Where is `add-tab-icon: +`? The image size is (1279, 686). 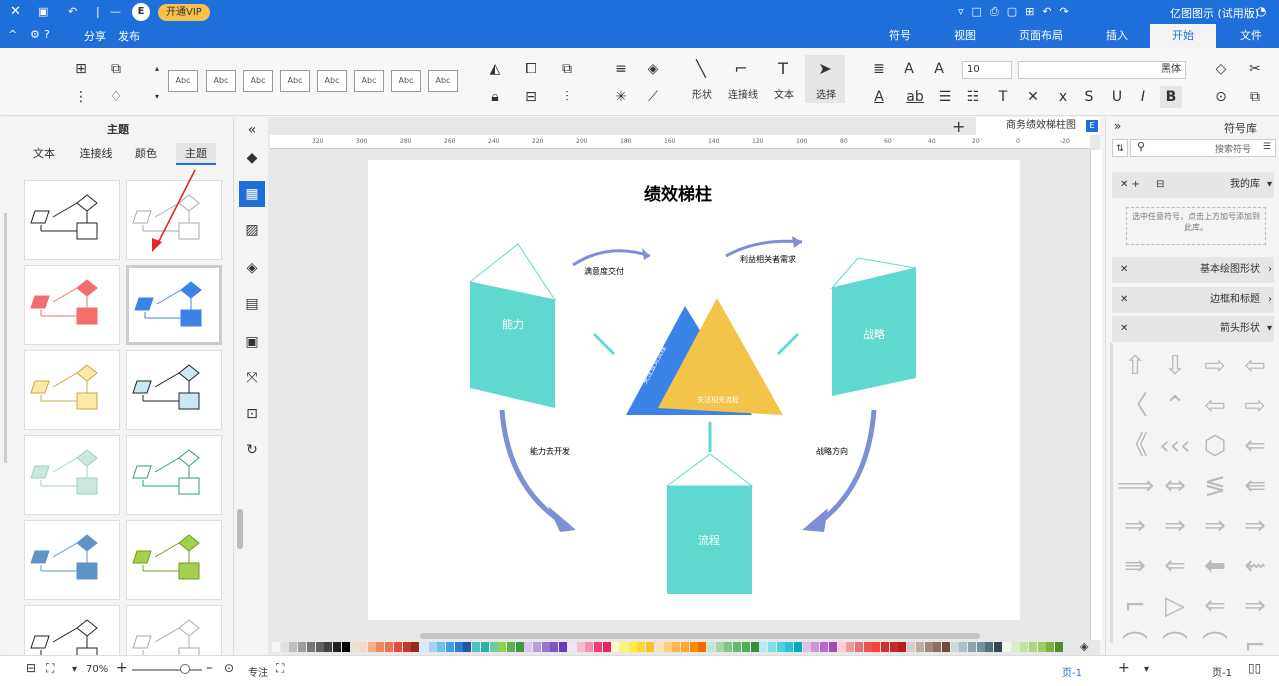
add-tab-icon: + is located at coordinates (958, 126).